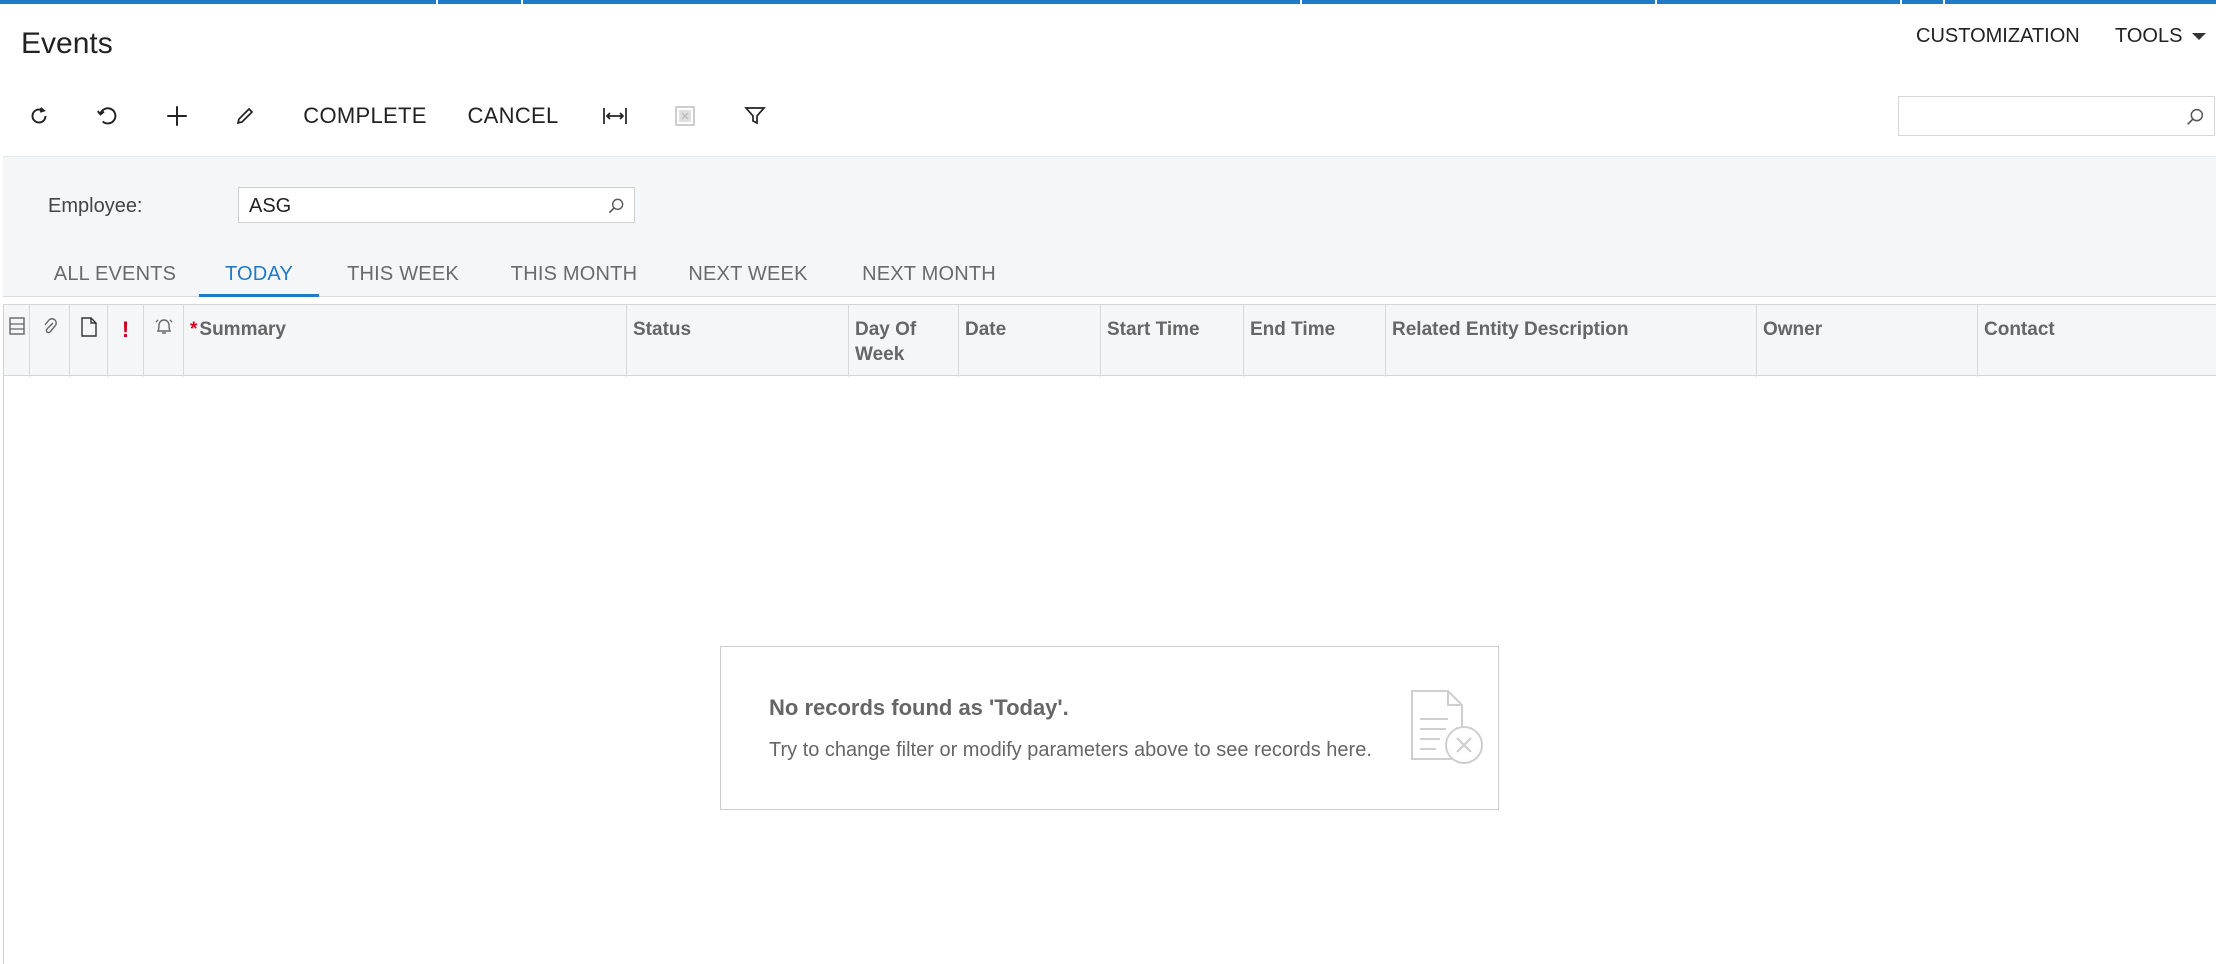 The image size is (2216, 964). What do you see at coordinates (126, 341) in the screenshot?
I see `column-priority: !` at bounding box center [126, 341].